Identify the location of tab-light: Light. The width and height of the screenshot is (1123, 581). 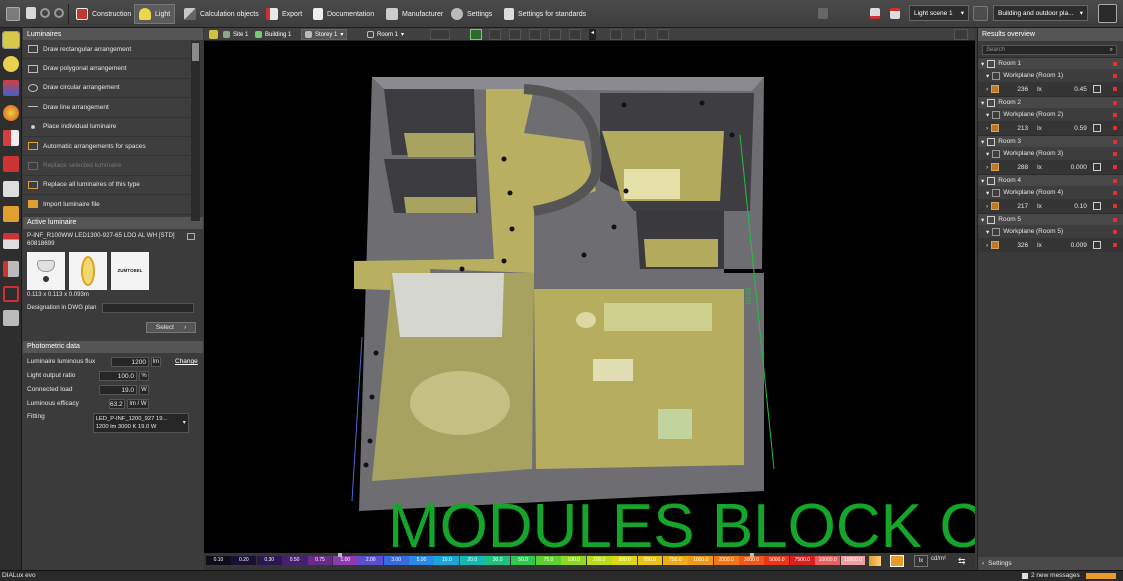
(155, 14).